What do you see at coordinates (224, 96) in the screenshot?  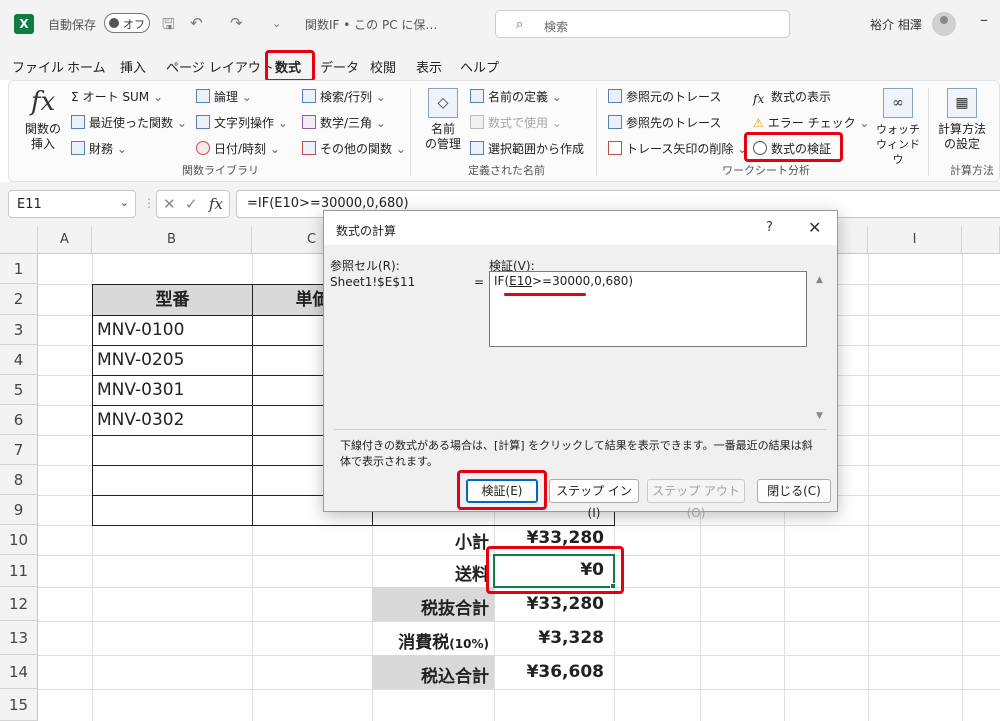 I see `logical-button: 論理 ⌄` at bounding box center [224, 96].